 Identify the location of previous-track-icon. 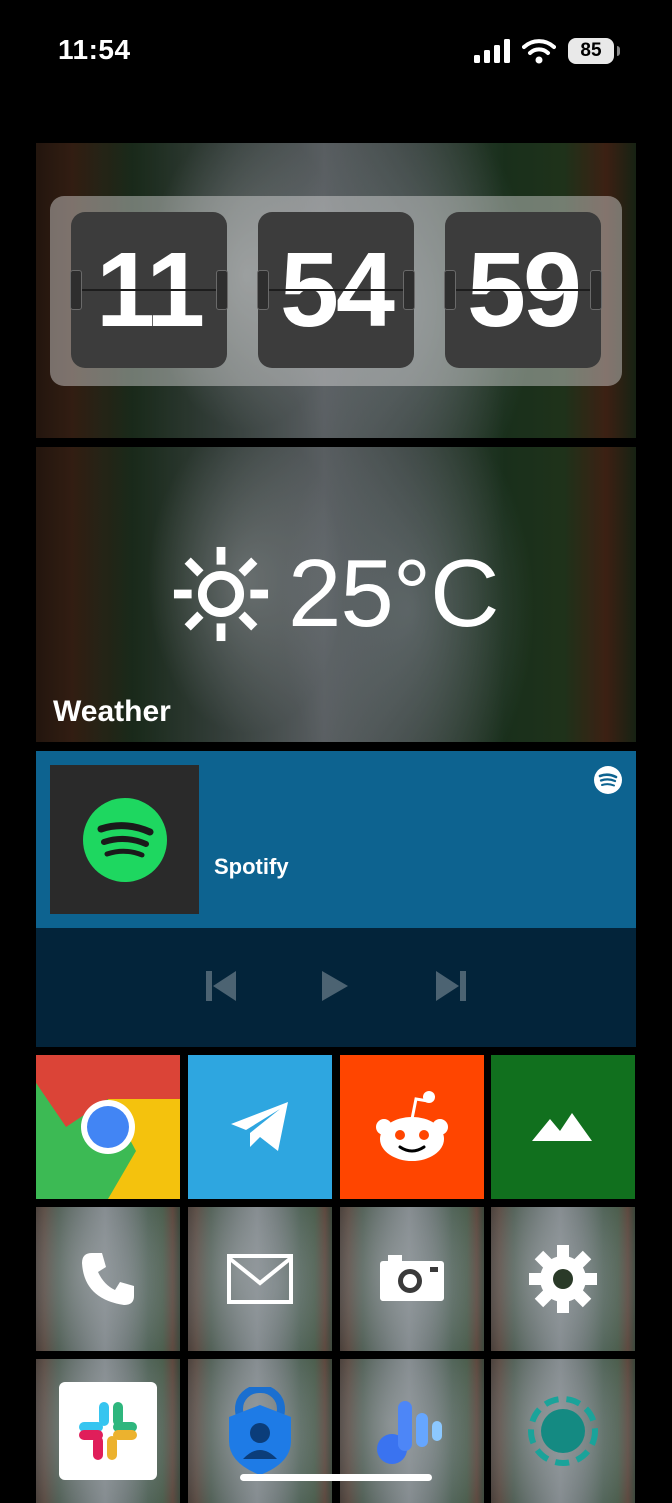
(221, 986).